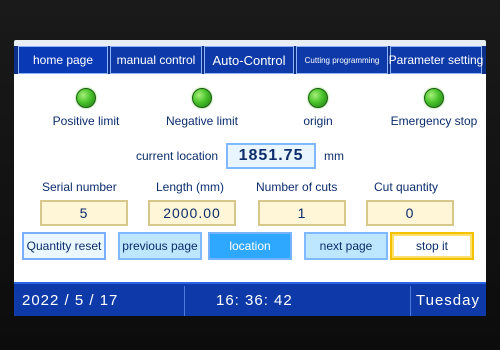 This screenshot has width=500, height=350. I want to click on indicator-emergency-stop: Emergency stop, so click(430, 108).